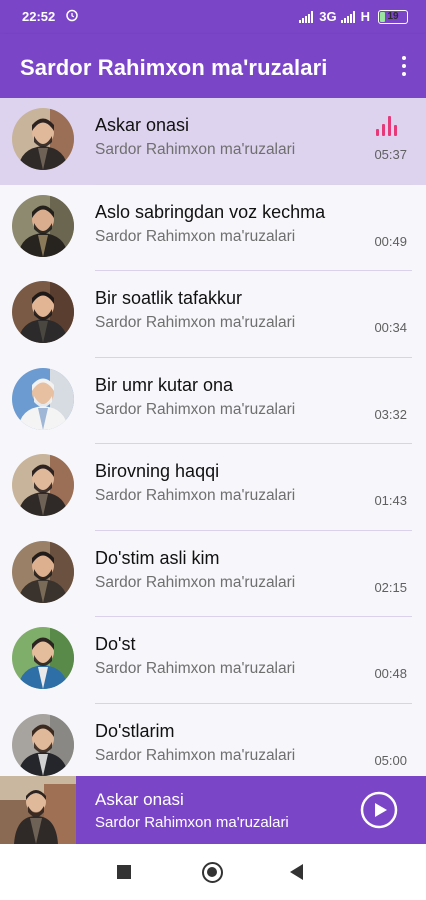 This screenshot has width=426, height=900. What do you see at coordinates (157, 557) in the screenshot?
I see `track-title: Do'stim asli kim` at bounding box center [157, 557].